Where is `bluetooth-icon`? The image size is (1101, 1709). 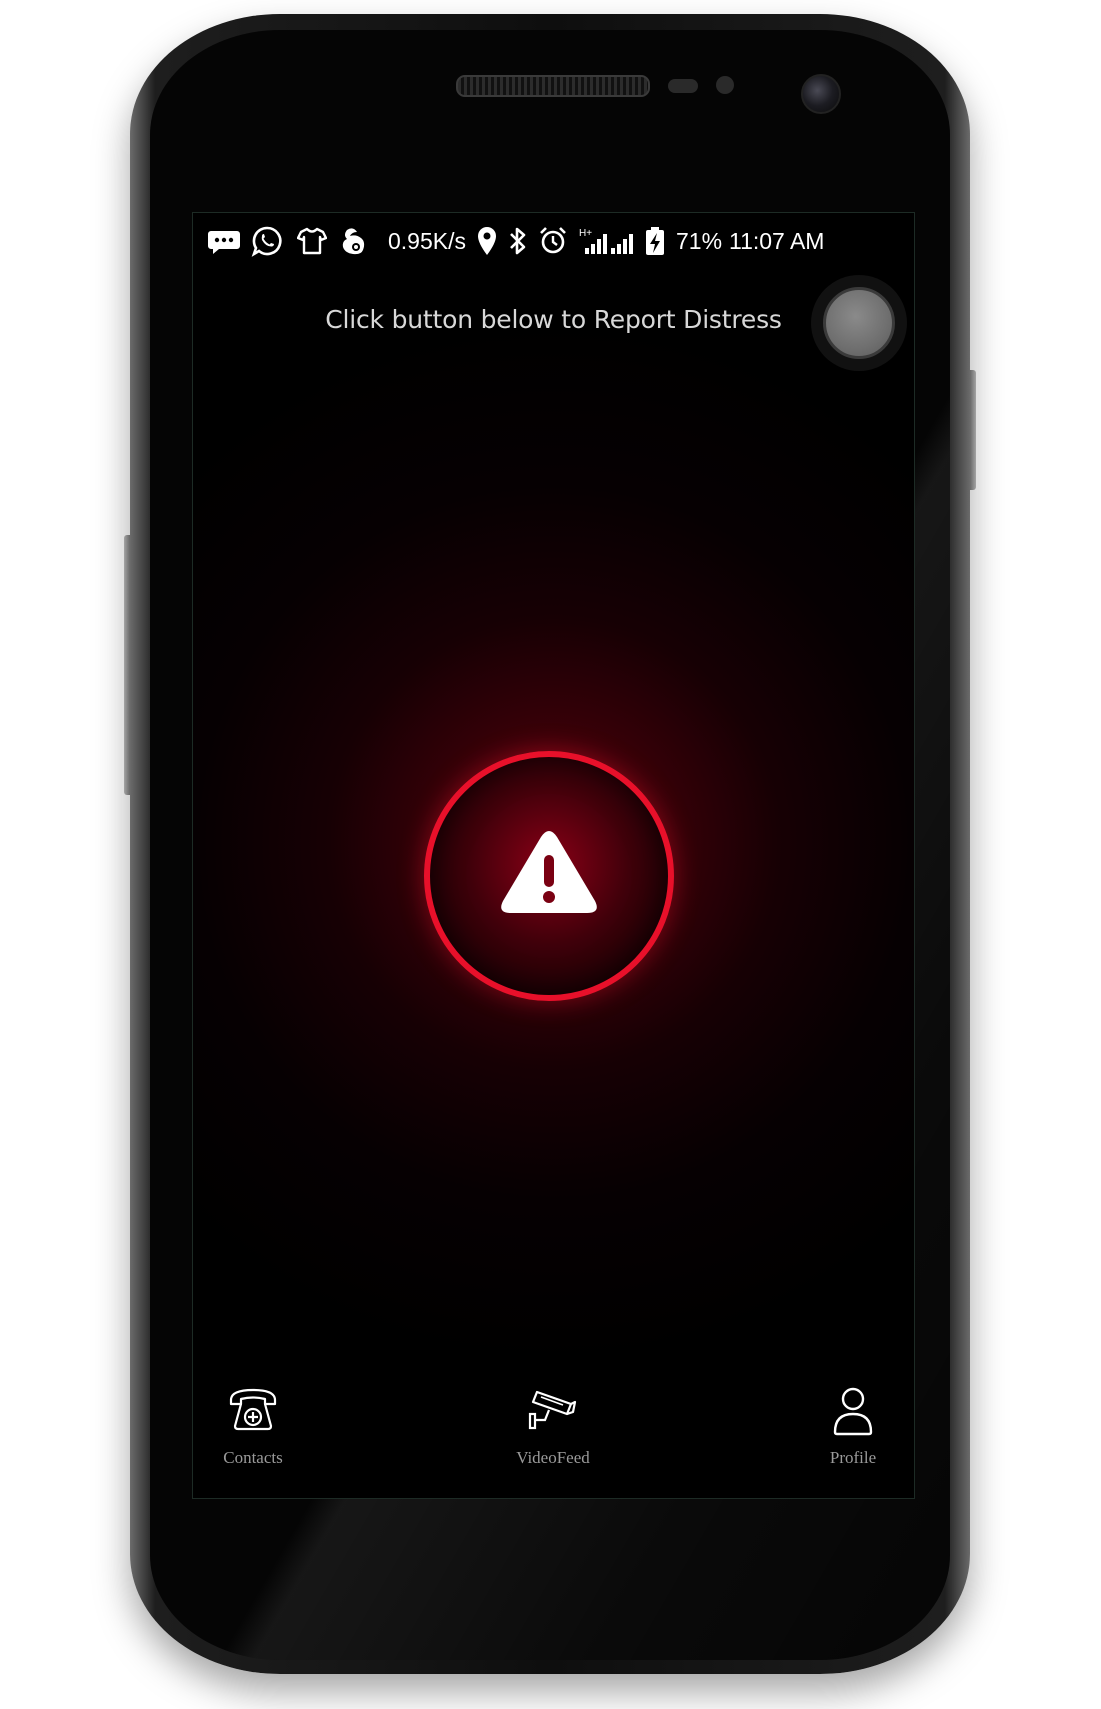 bluetooth-icon is located at coordinates (518, 241).